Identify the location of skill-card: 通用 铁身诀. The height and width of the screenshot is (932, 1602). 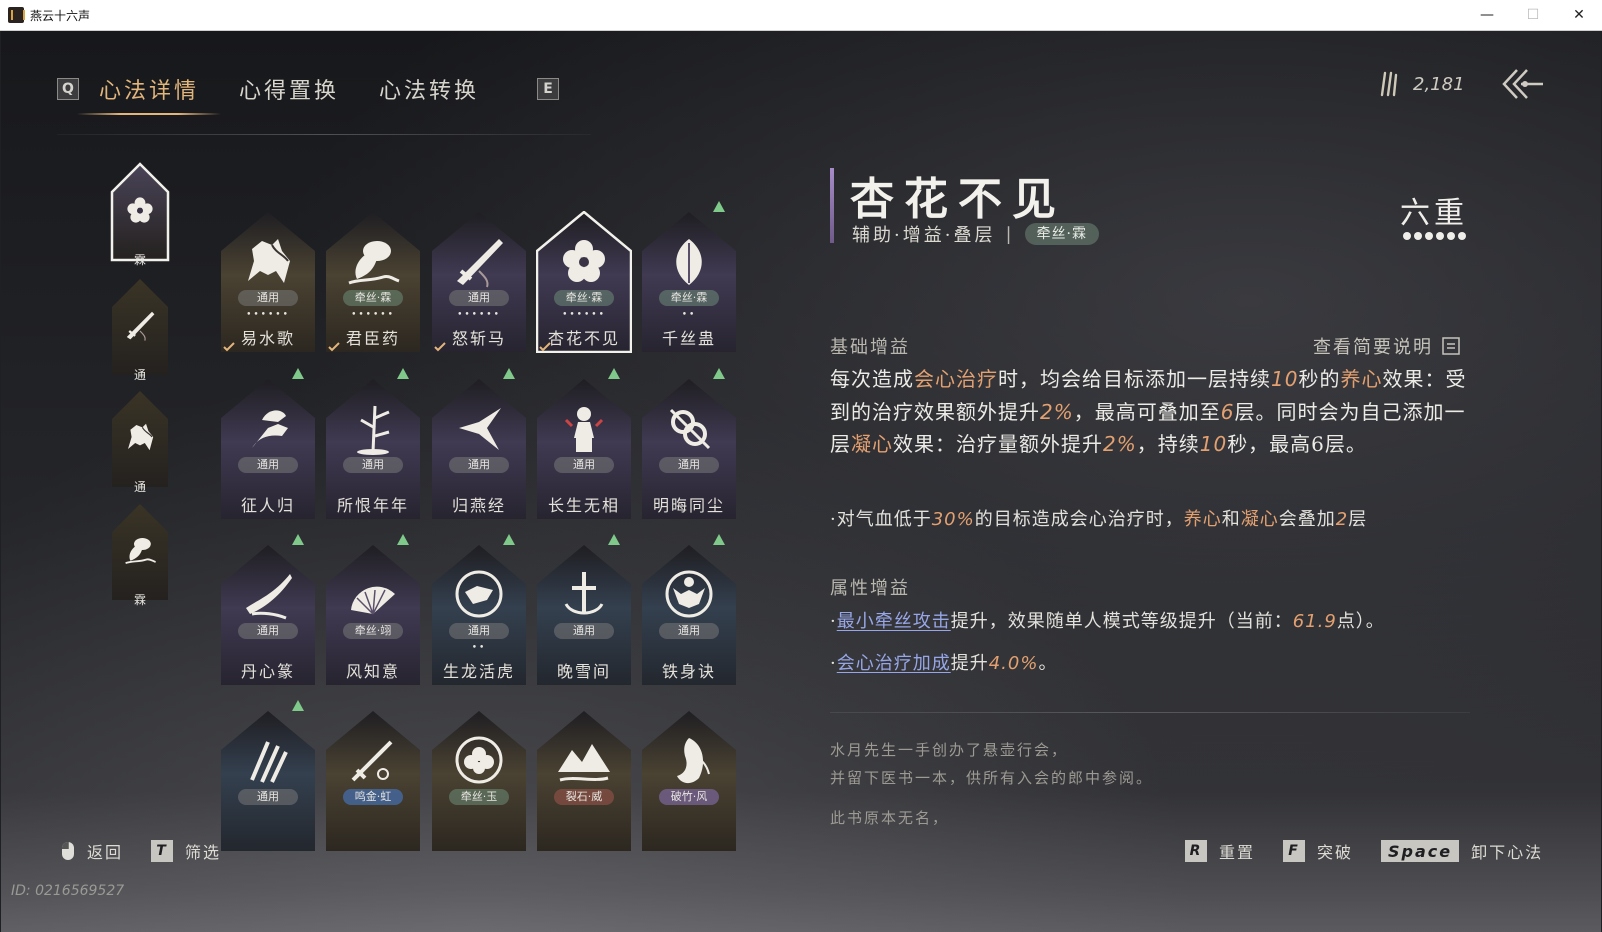
(689, 610).